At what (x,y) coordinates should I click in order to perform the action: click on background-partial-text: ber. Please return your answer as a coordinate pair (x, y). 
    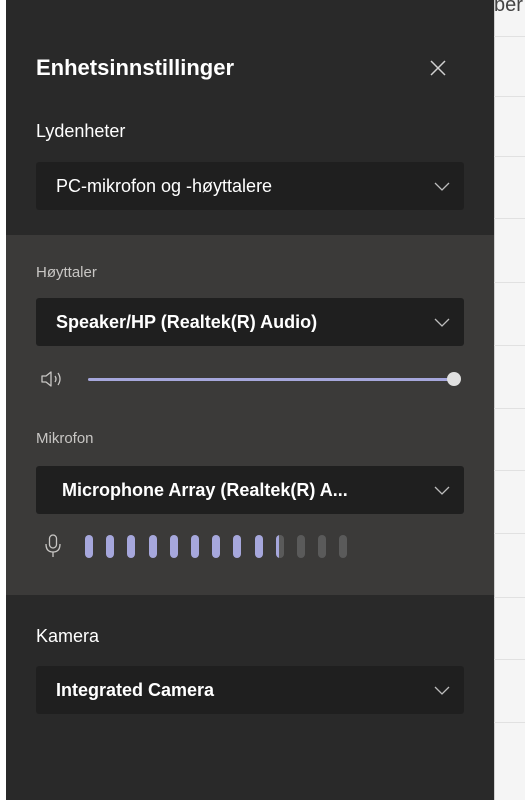
    Looking at the image, I should click on (508, 8).